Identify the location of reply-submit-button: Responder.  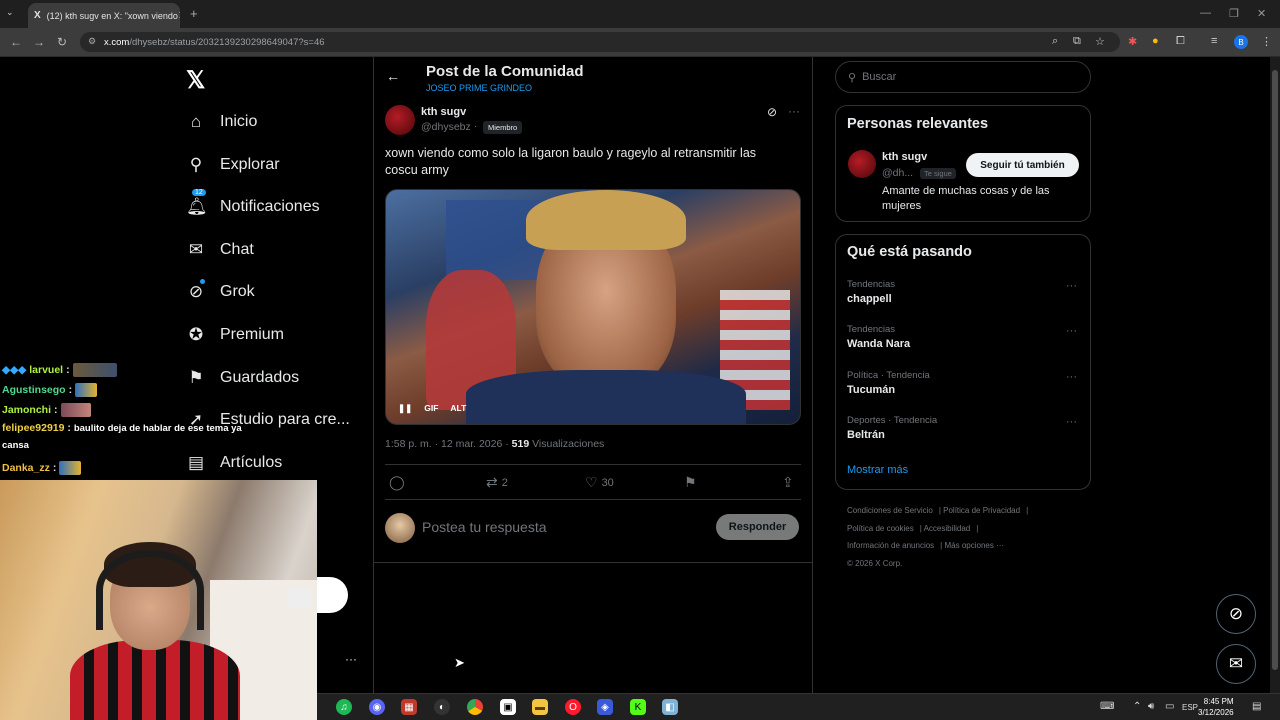
(757, 527).